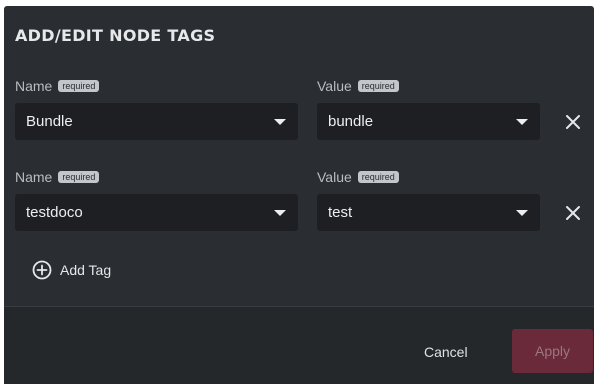 Image resolution: width=598 pixels, height=384 pixels. Describe the element at coordinates (49, 121) in the screenshot. I see `tag-1-name-value: Bundle` at that location.